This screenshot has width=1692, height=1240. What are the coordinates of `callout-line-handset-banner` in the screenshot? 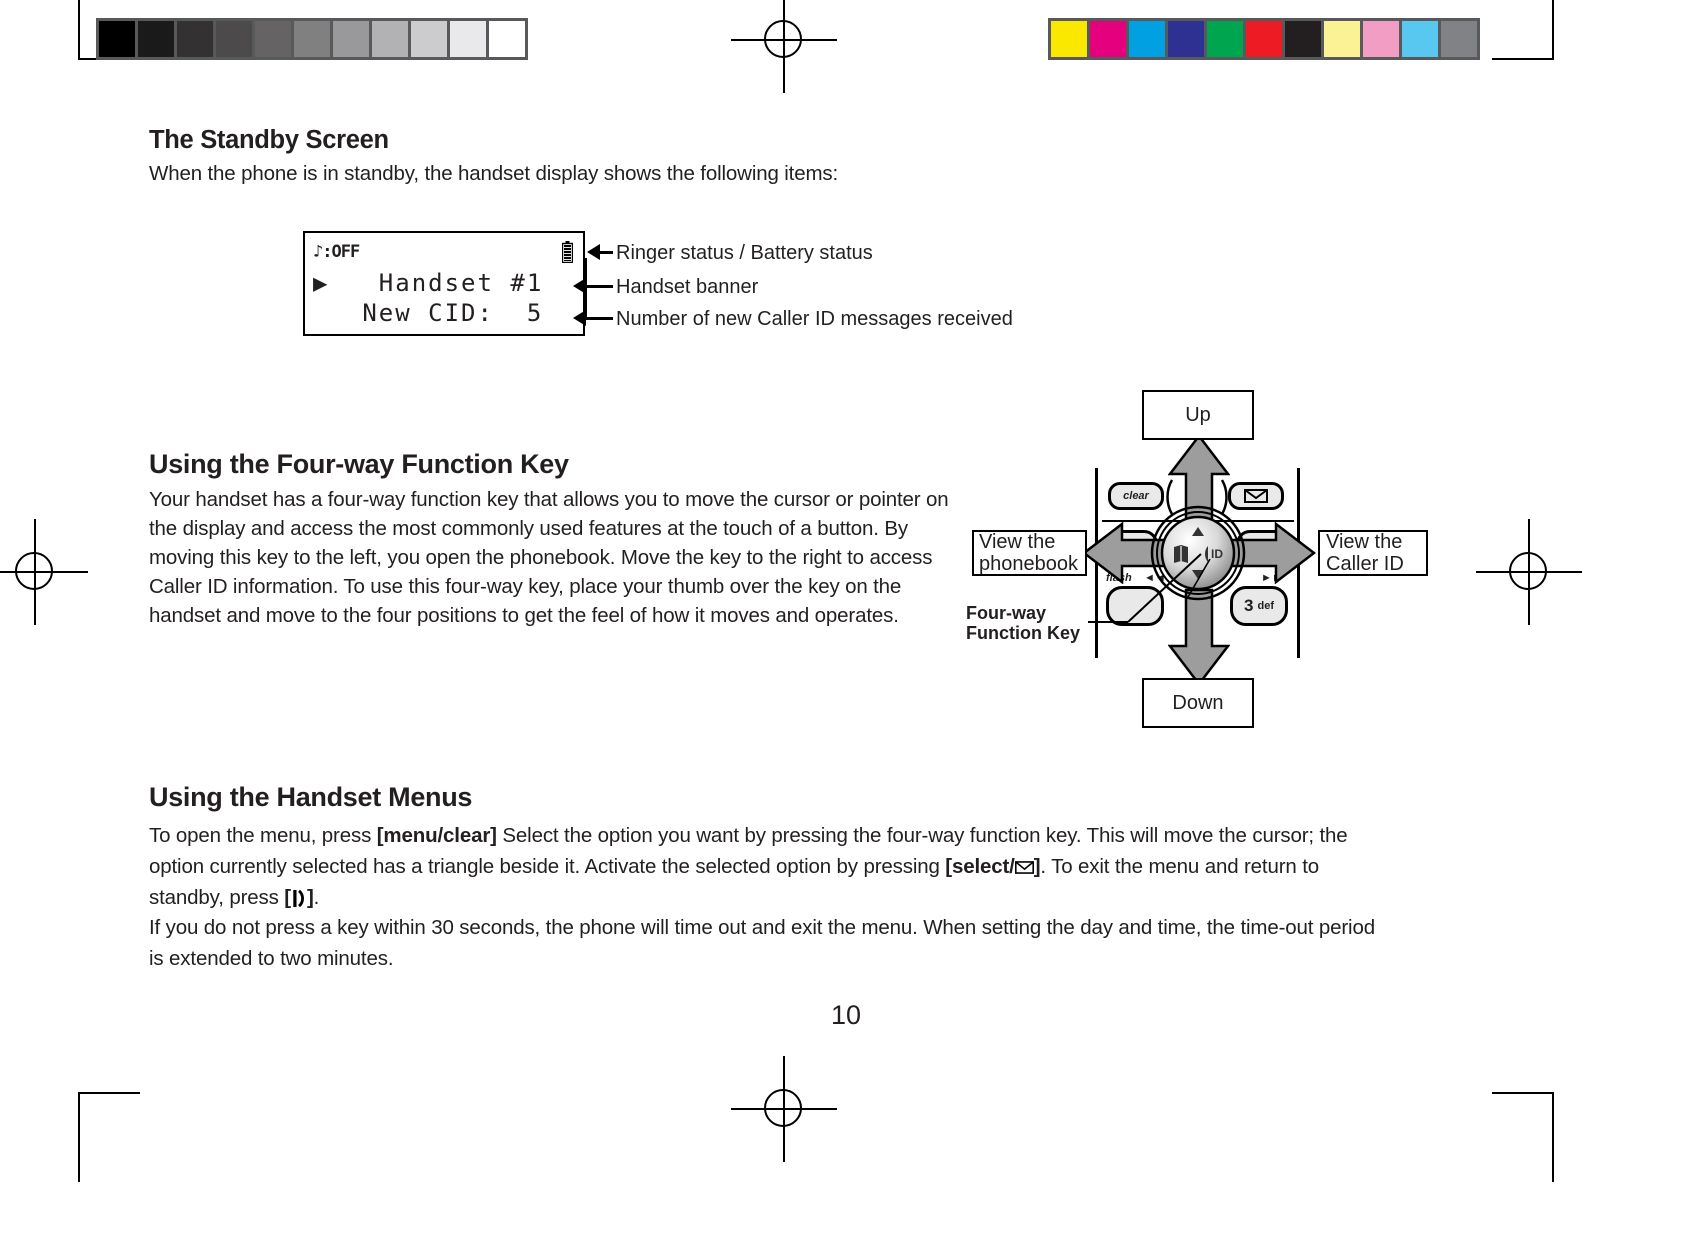 It's located at (599, 286).